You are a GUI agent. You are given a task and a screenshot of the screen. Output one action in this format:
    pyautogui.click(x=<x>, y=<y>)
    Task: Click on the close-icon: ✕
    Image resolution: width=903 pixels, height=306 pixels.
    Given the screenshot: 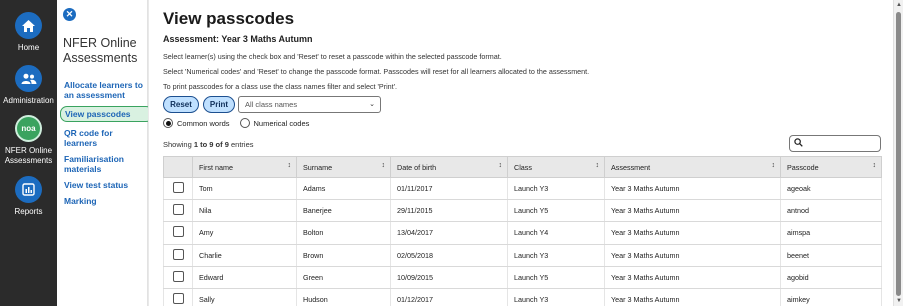 What is the action you would take?
    pyautogui.click(x=69, y=14)
    